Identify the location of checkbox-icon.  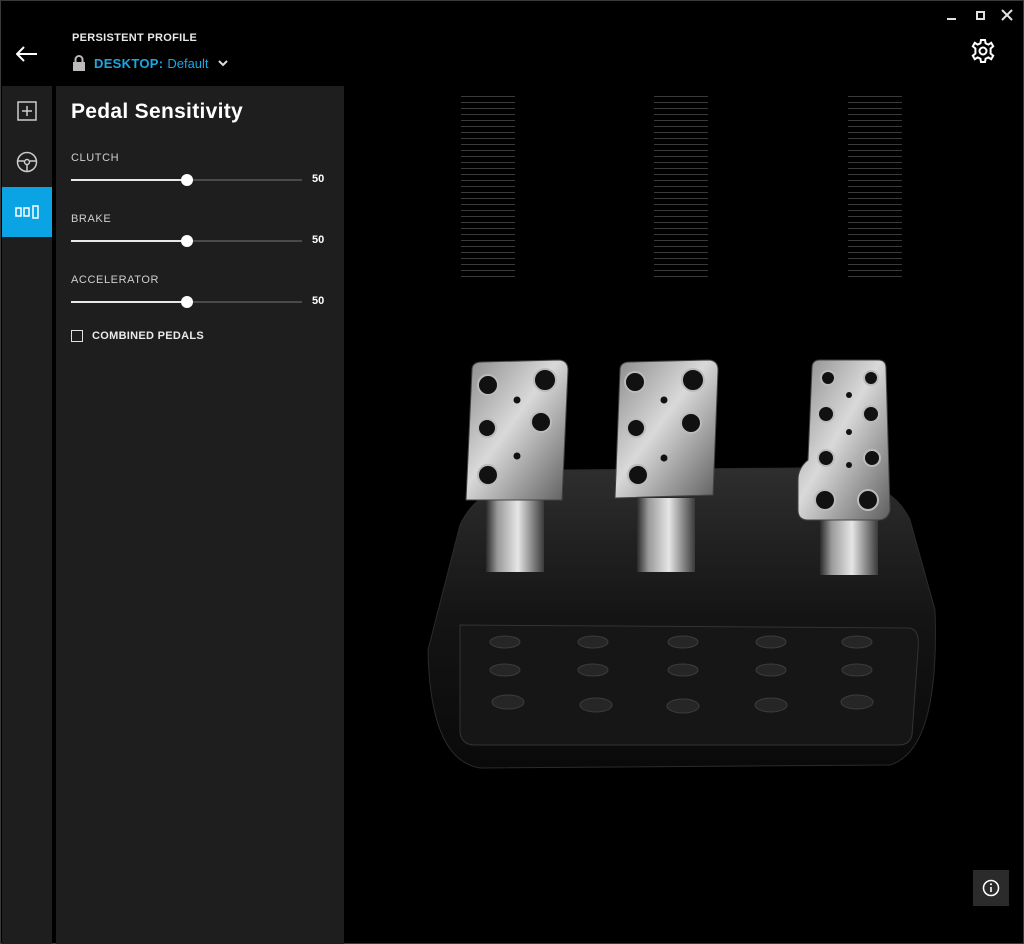
(77, 336).